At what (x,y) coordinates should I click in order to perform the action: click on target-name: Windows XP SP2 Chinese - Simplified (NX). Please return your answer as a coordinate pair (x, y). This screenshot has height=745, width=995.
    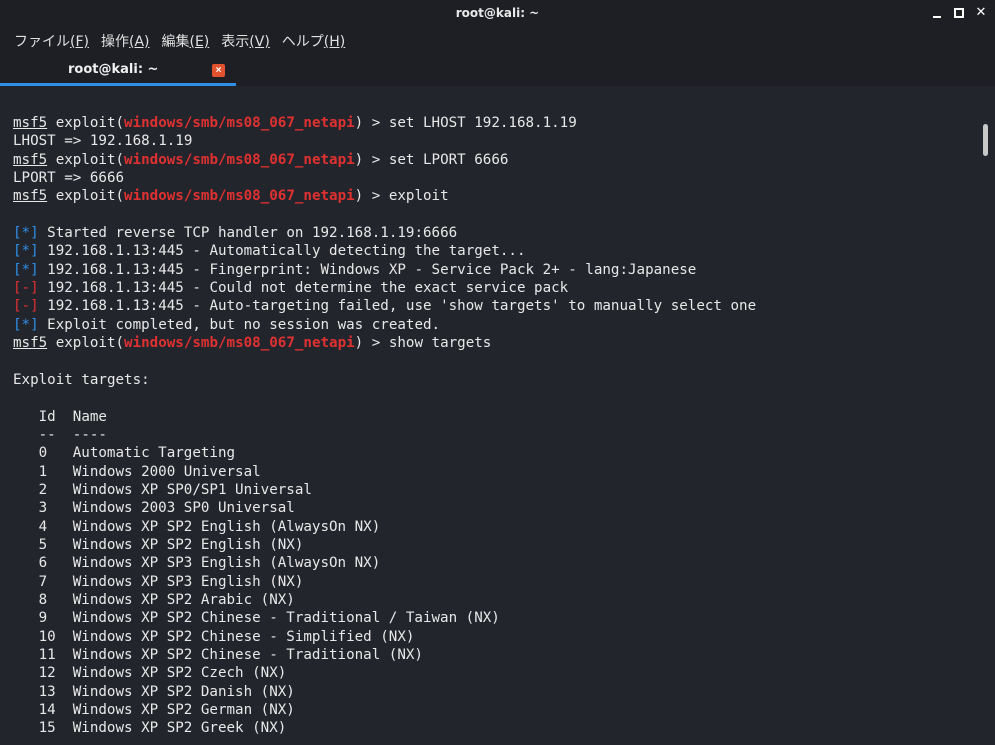
    Looking at the image, I should click on (243, 636).